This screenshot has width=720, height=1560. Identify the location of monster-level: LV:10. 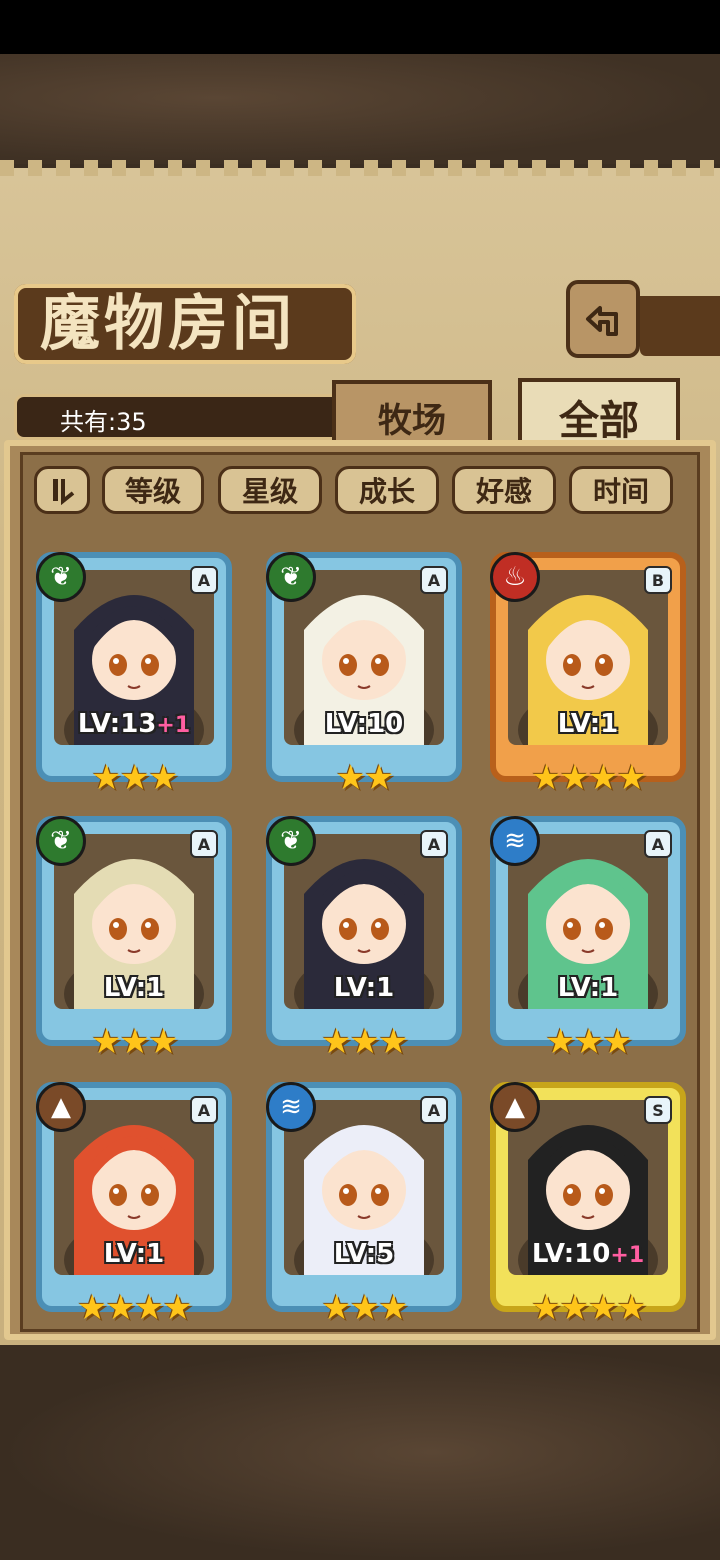
(364, 724).